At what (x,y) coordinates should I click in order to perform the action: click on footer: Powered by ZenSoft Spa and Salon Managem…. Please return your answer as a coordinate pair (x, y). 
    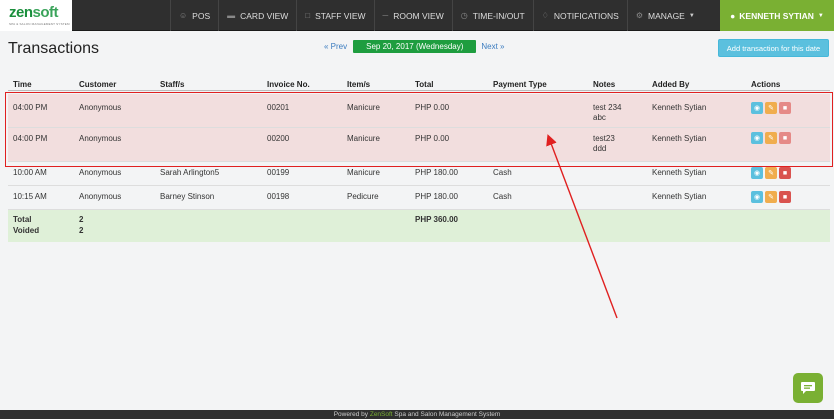
    Looking at the image, I should click on (417, 414).